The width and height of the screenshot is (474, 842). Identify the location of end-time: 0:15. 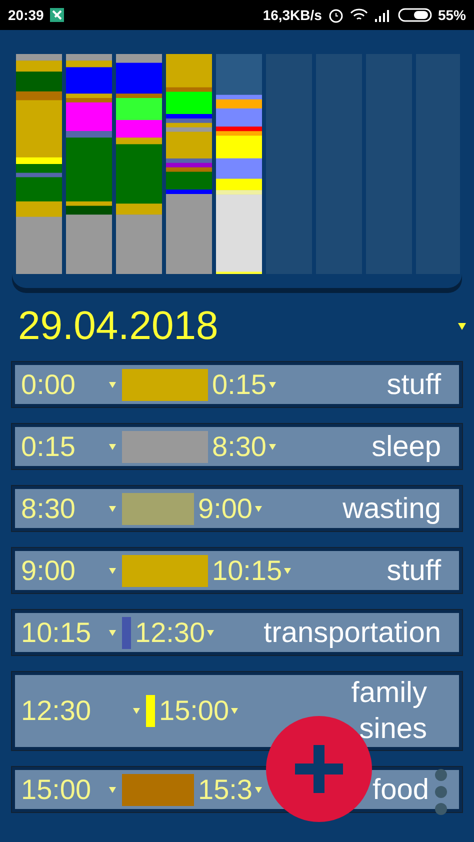
(239, 384).